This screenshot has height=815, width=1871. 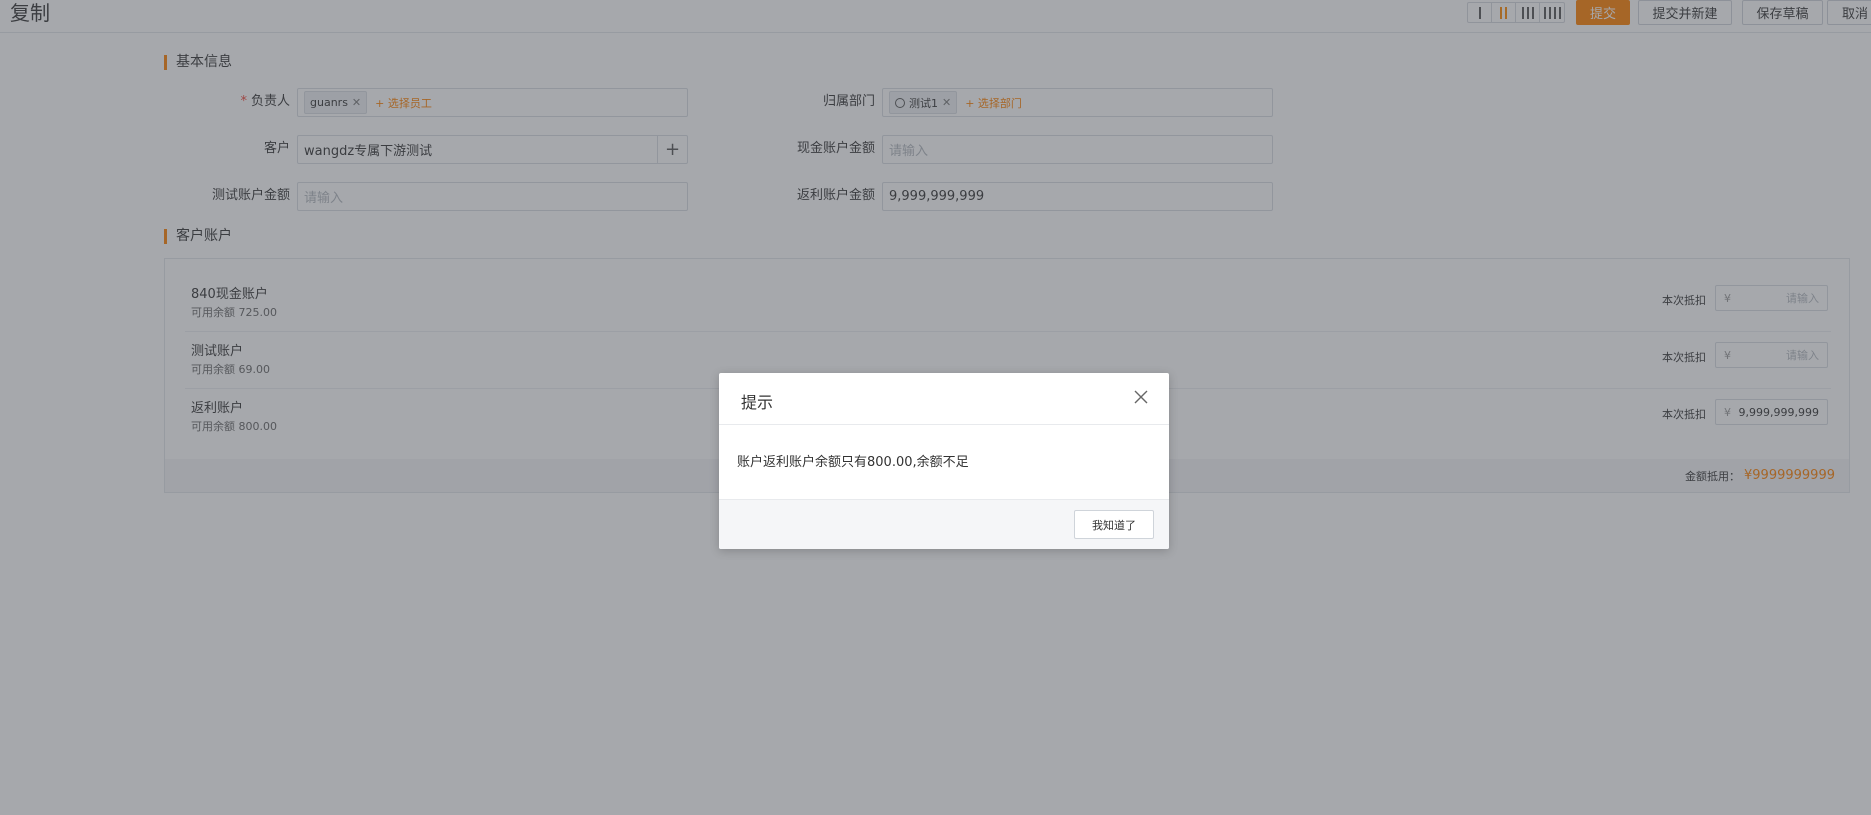 I want to click on acknowledge-button: 我知道了, so click(x=1114, y=524).